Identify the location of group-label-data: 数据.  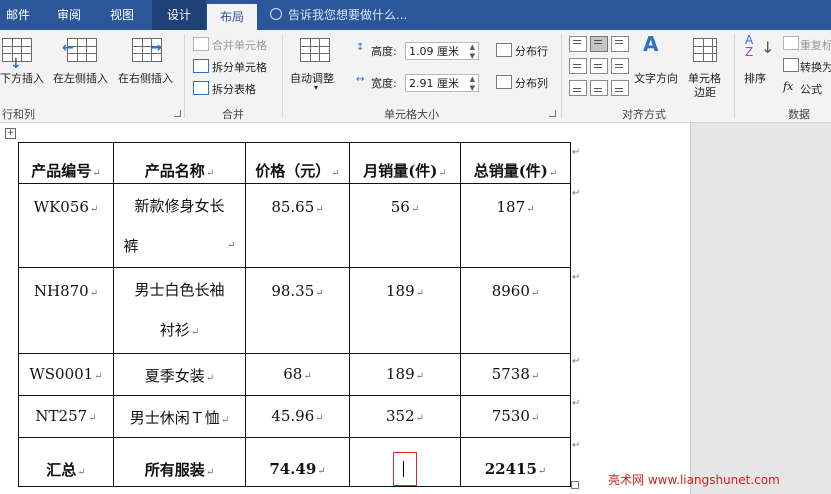
(799, 114).